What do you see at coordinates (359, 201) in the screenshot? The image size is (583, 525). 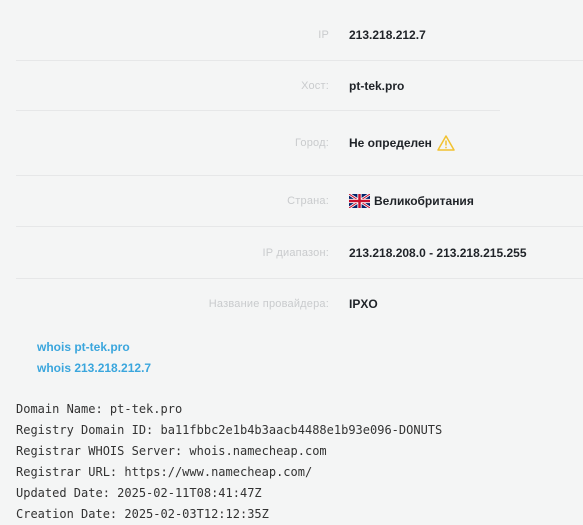 I see `uk-flag-icon` at bounding box center [359, 201].